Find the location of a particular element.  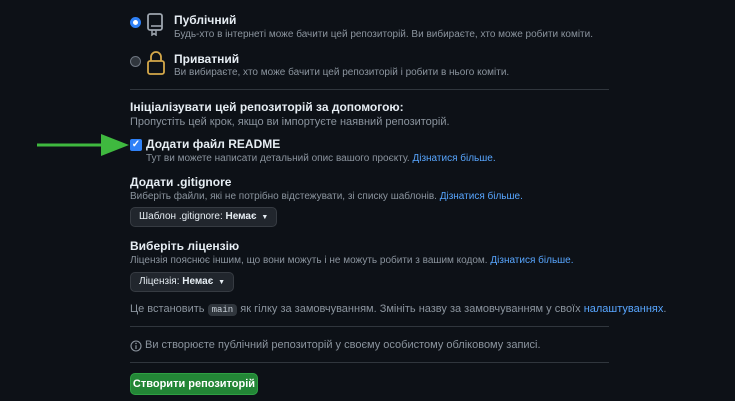

private-radio is located at coordinates (135, 61).